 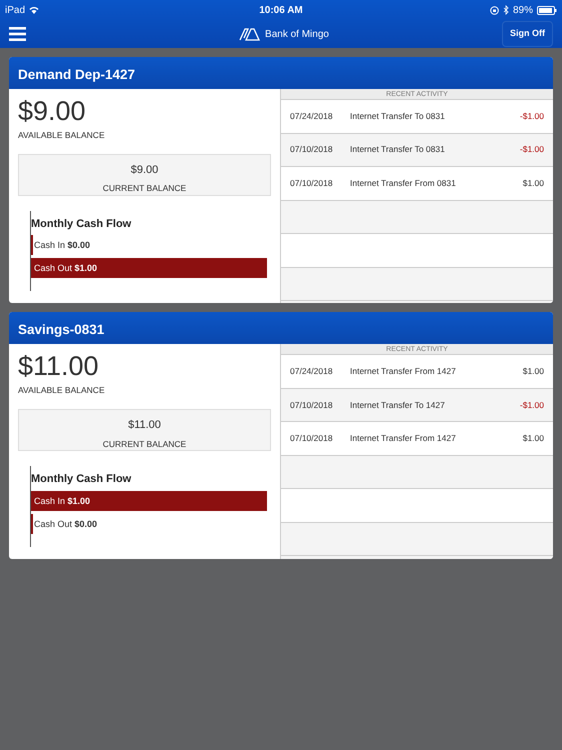 What do you see at coordinates (17, 33) in the screenshot?
I see `menu-icon` at bounding box center [17, 33].